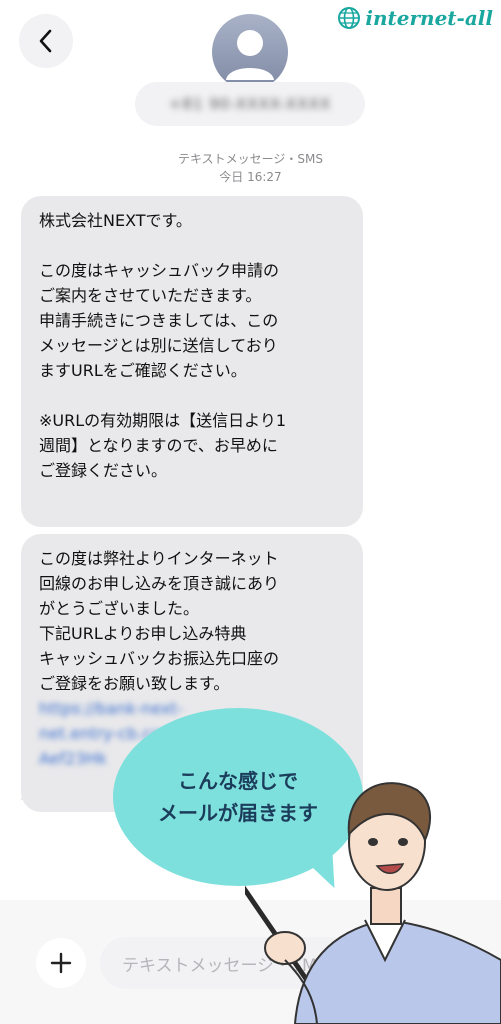 The image size is (501, 1024). What do you see at coordinates (373, 903) in the screenshot?
I see `presenter-illustration` at bounding box center [373, 903].